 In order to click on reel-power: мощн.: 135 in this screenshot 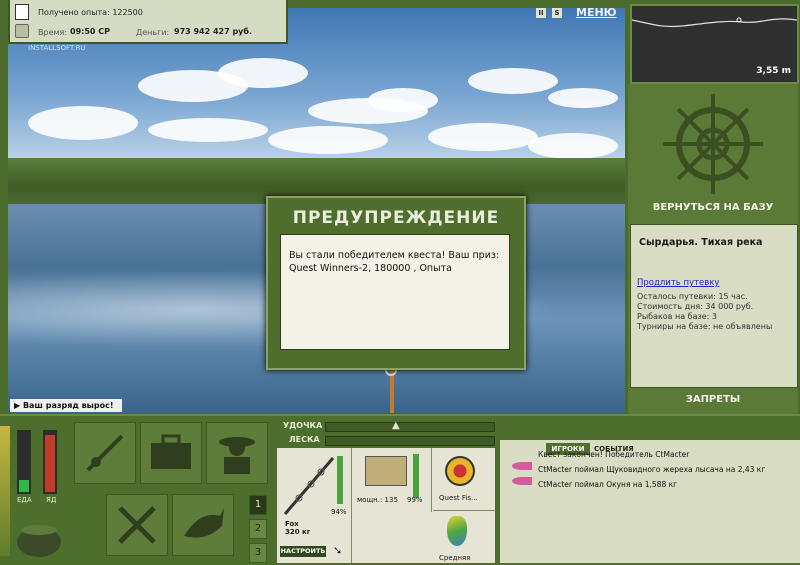, I will do `click(377, 500)`.